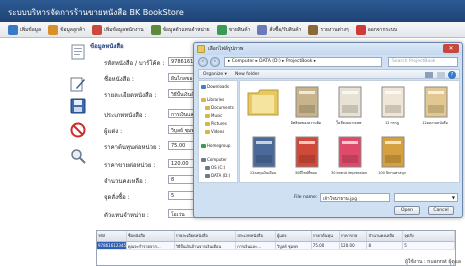 This screenshot has width=465, height=266. What do you see at coordinates (306, 123) in the screenshot?
I see `file-name-label: อิทธิพลของความคิด` at bounding box center [306, 123].